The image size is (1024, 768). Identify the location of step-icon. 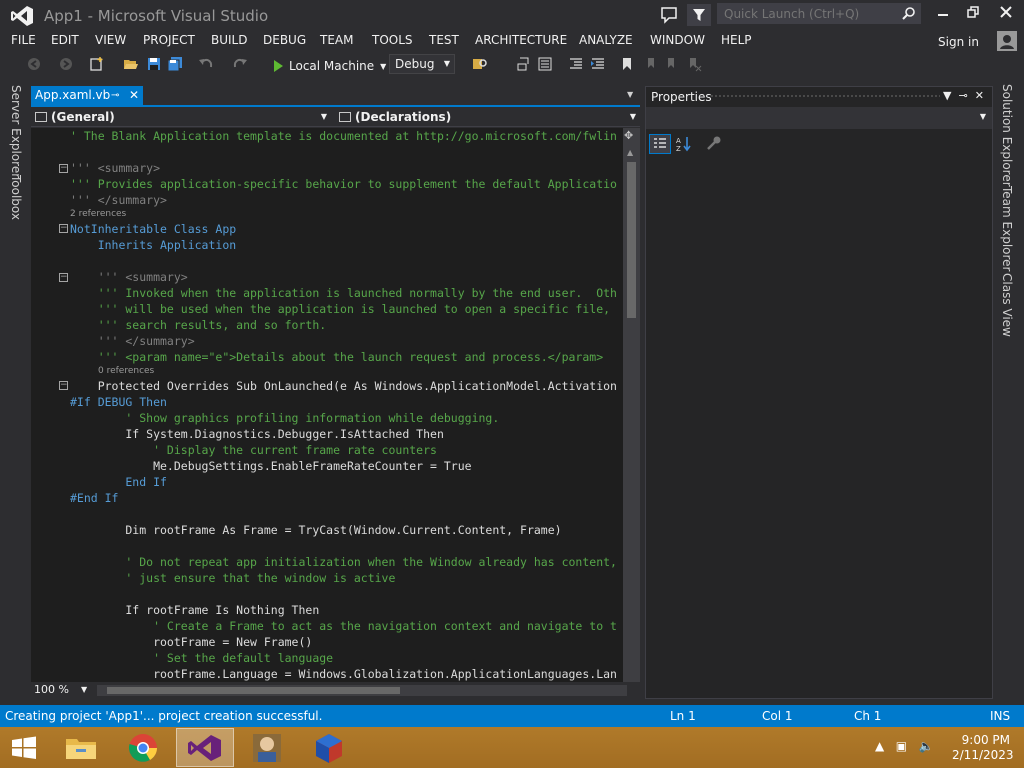
(524, 64).